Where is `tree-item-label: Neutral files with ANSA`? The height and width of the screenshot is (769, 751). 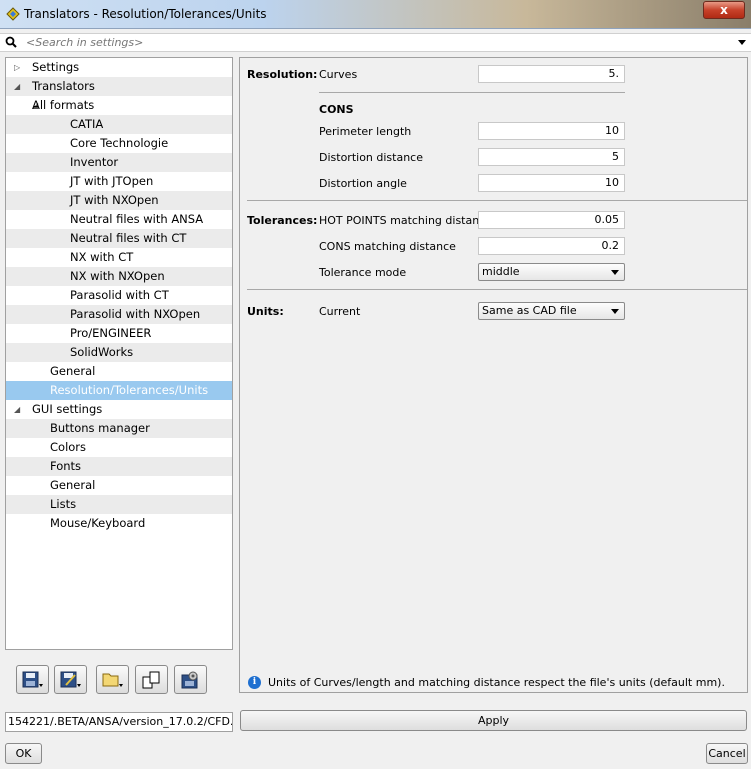 tree-item-label: Neutral files with ANSA is located at coordinates (137, 219).